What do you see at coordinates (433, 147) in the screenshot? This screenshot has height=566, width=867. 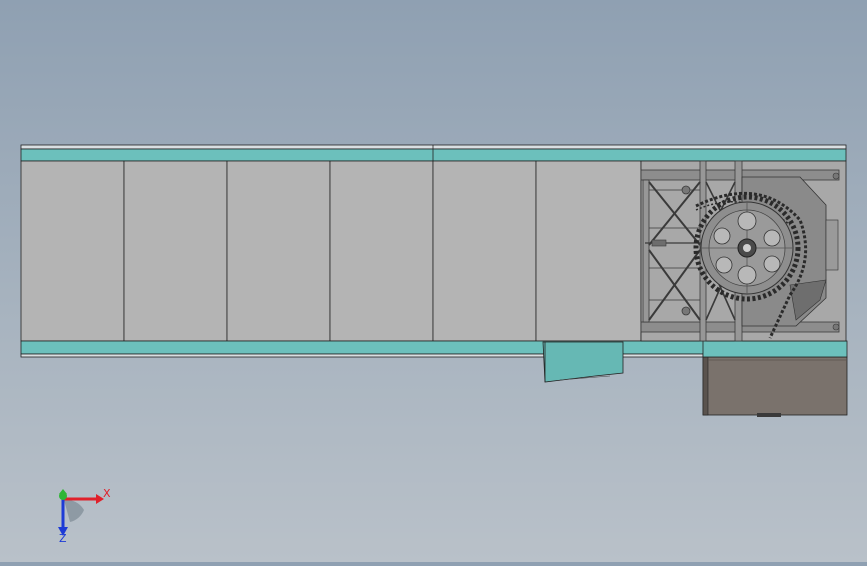 I see `top-edge-strip` at bounding box center [433, 147].